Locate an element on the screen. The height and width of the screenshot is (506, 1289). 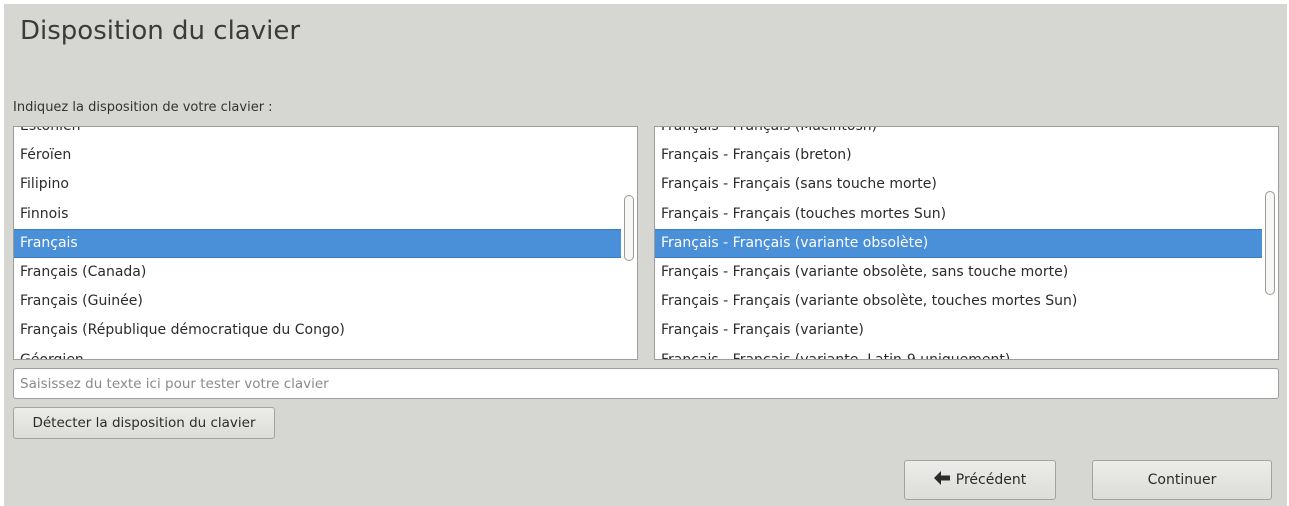
variant-list-item: Français - Français (touches mortes Sun) is located at coordinates (959, 214).